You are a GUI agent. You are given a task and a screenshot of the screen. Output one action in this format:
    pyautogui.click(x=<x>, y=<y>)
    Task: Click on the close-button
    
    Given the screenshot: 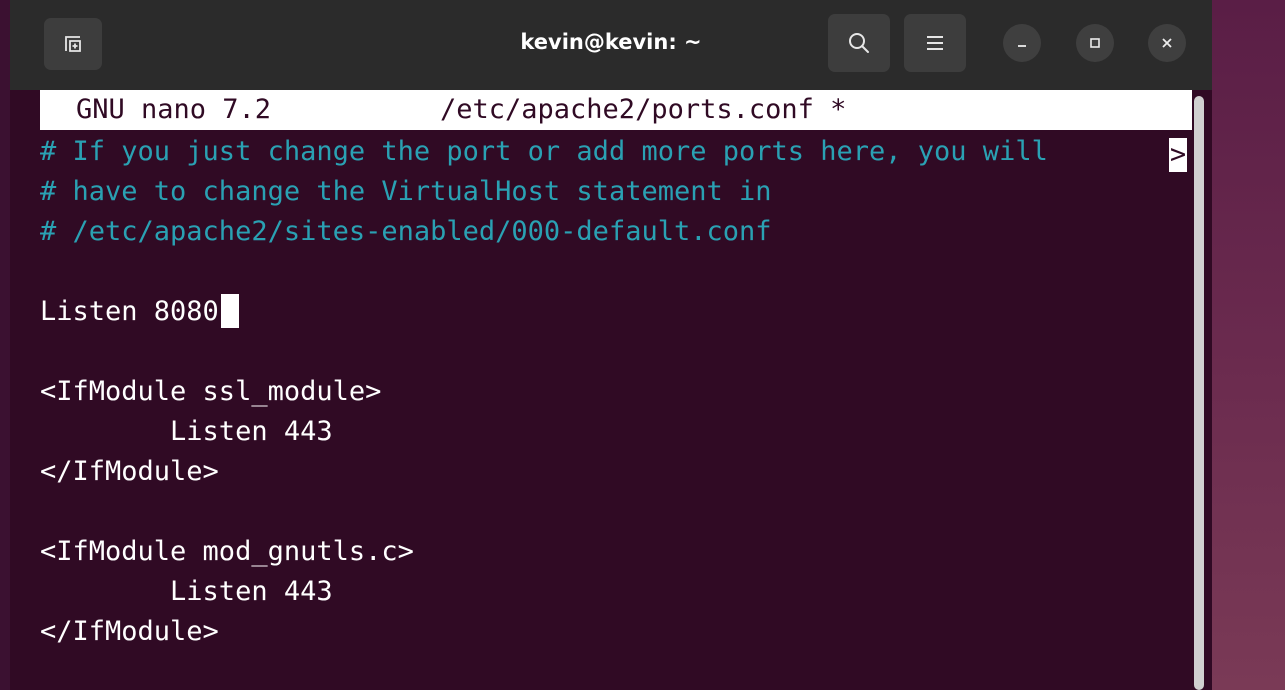 What is the action you would take?
    pyautogui.click(x=1167, y=43)
    